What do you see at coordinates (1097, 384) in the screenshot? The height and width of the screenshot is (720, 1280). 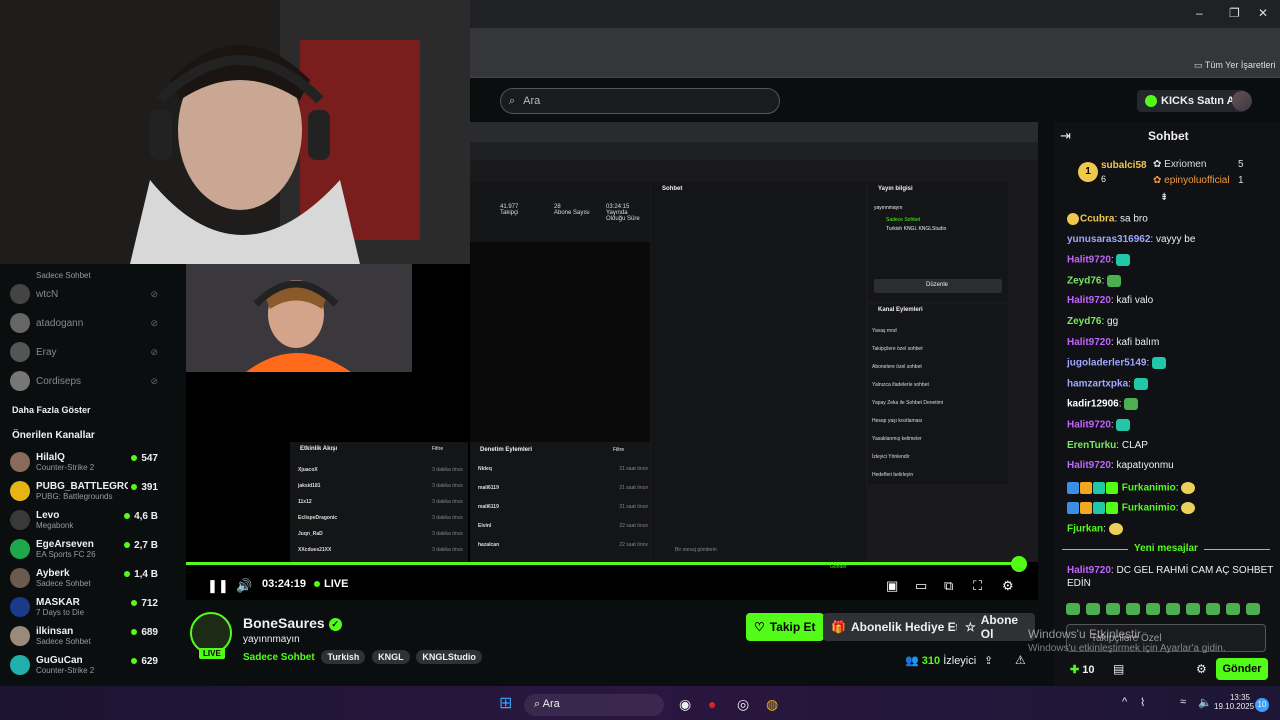 I see `chat-username: hamzartxpka` at bounding box center [1097, 384].